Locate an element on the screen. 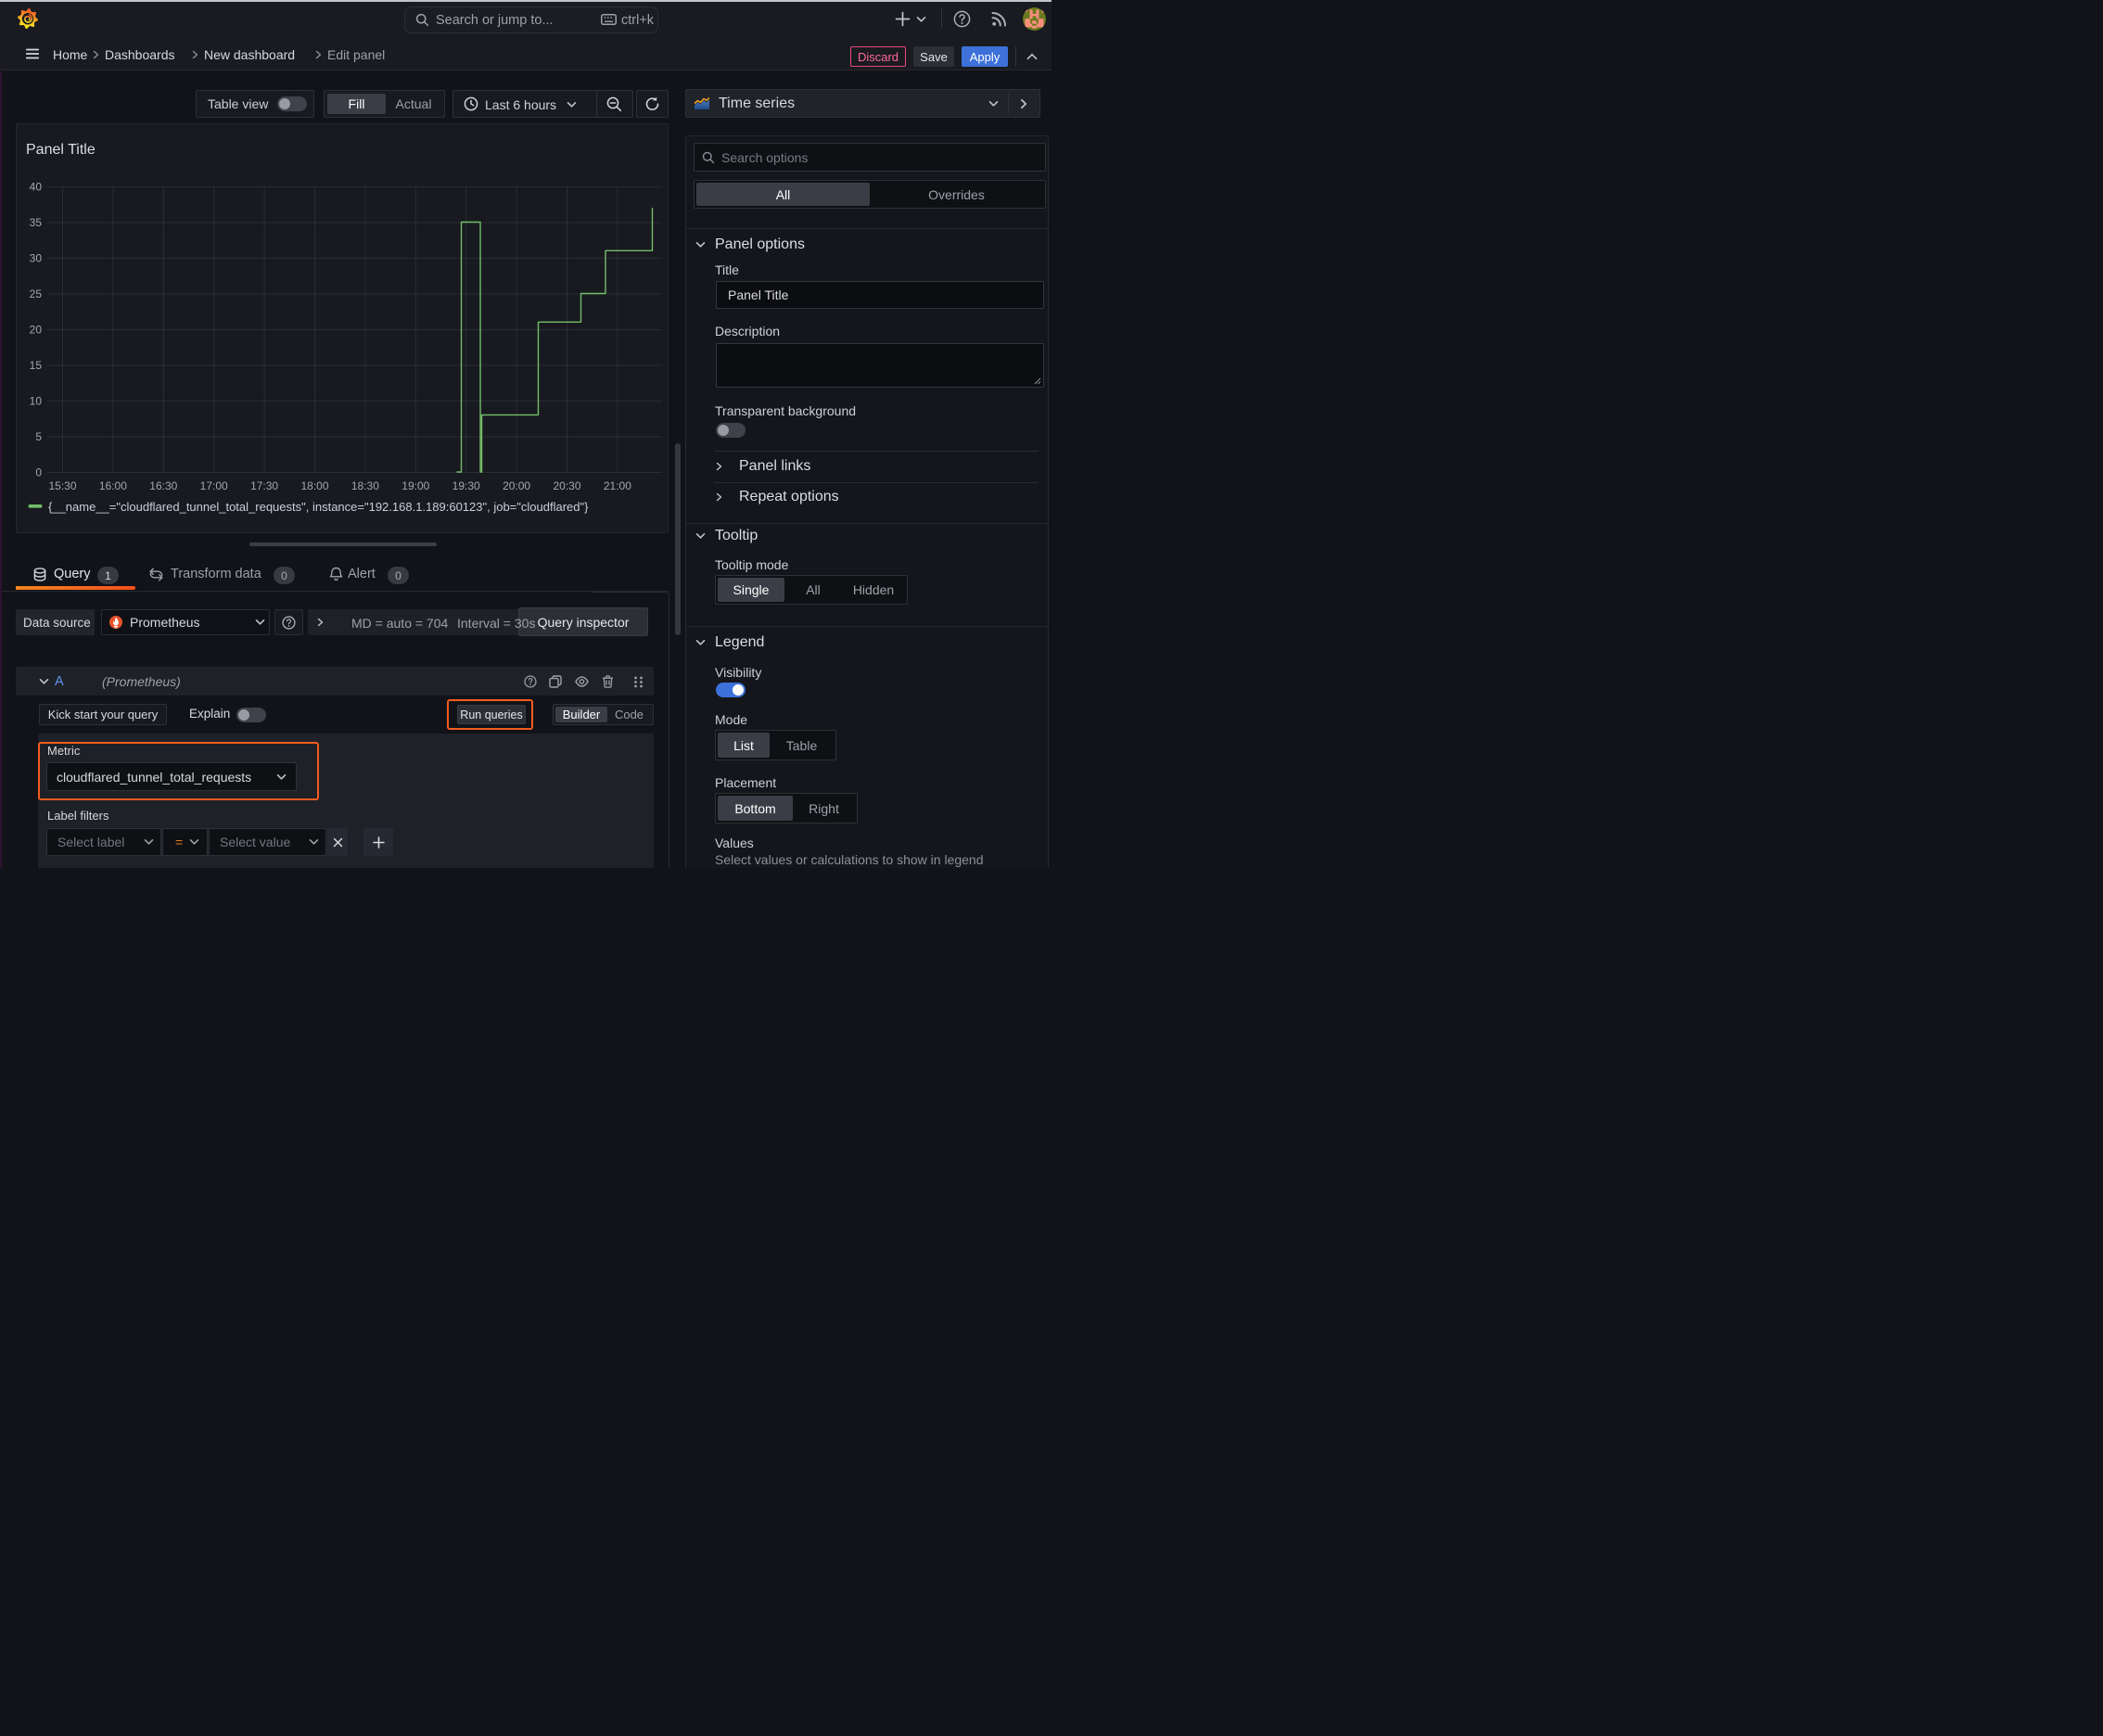  svg-text: 0 is located at coordinates (38, 472).